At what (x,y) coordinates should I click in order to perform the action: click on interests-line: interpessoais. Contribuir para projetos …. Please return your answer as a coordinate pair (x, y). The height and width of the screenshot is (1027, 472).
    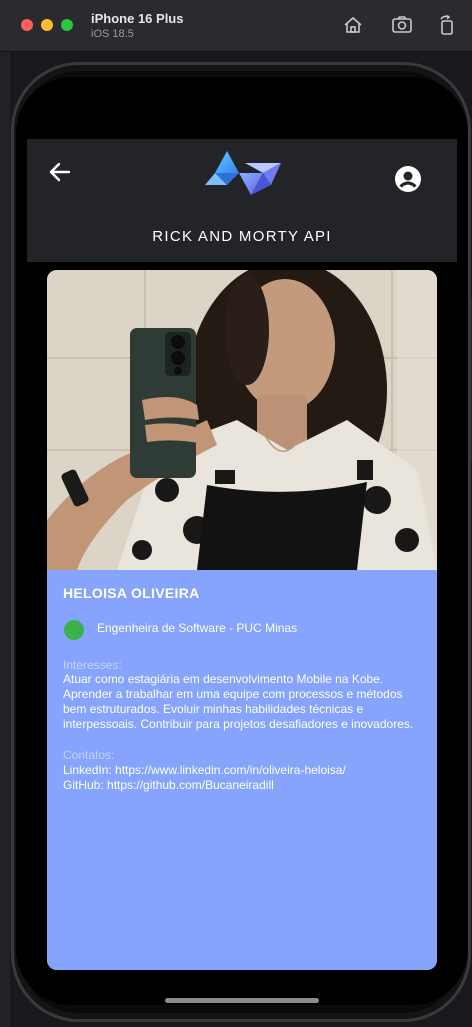
    Looking at the image, I should click on (238, 724).